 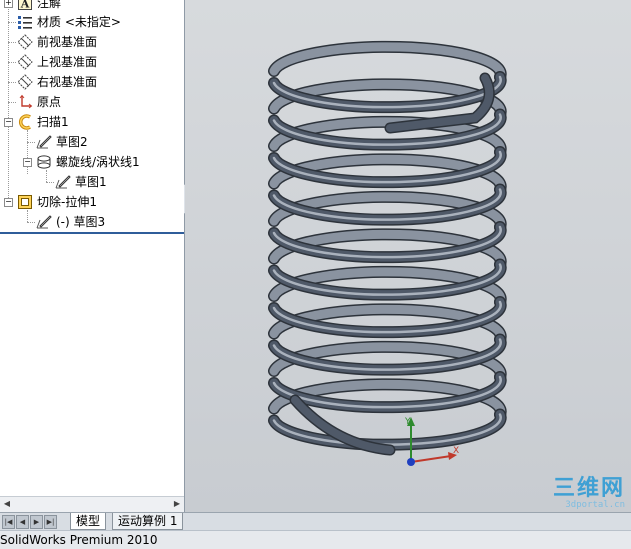 I want to click on triad-x-label: X, so click(x=456, y=451).